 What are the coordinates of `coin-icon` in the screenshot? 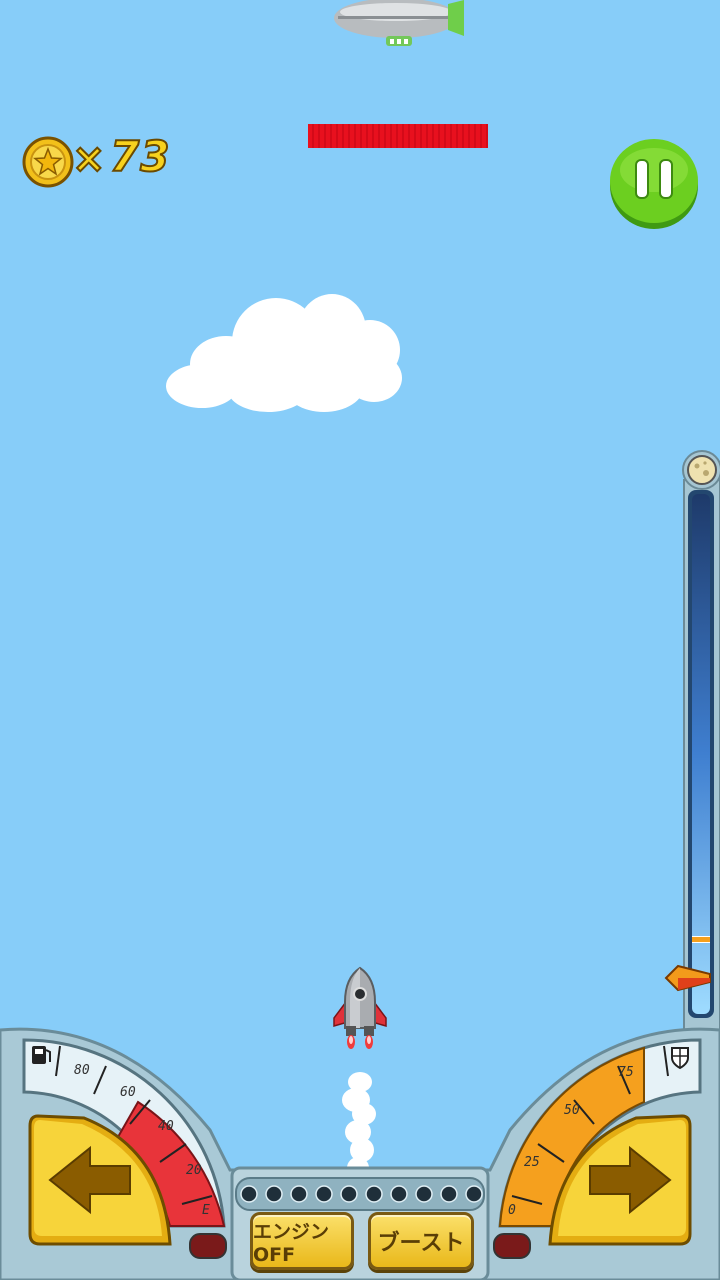 It's located at (48, 162).